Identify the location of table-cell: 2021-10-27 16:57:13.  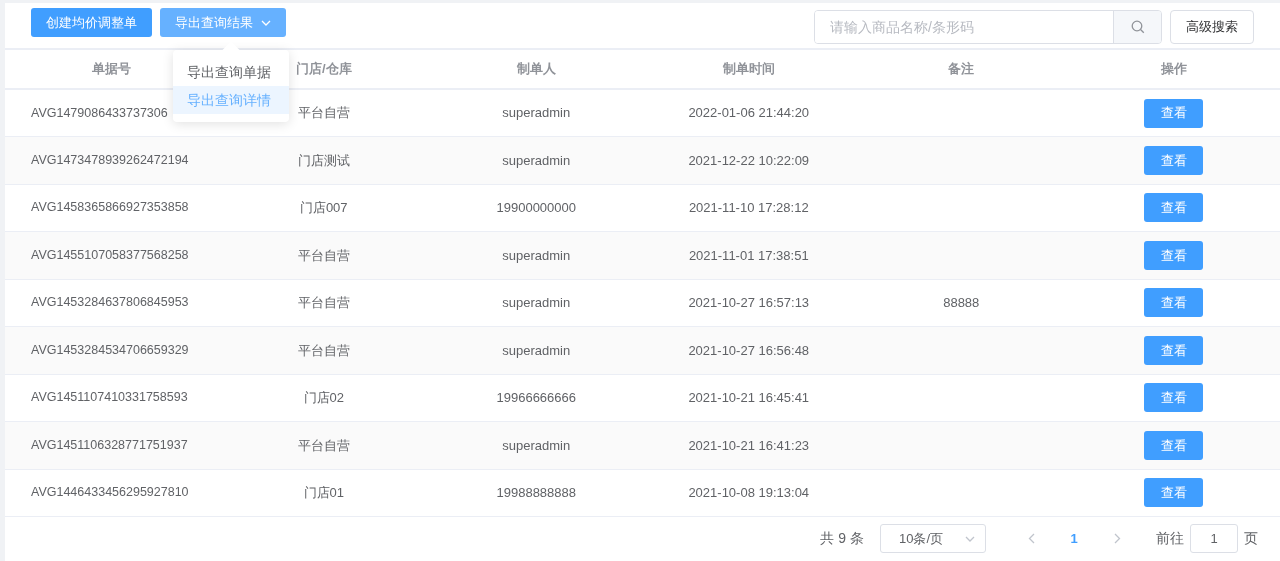
(749, 302).